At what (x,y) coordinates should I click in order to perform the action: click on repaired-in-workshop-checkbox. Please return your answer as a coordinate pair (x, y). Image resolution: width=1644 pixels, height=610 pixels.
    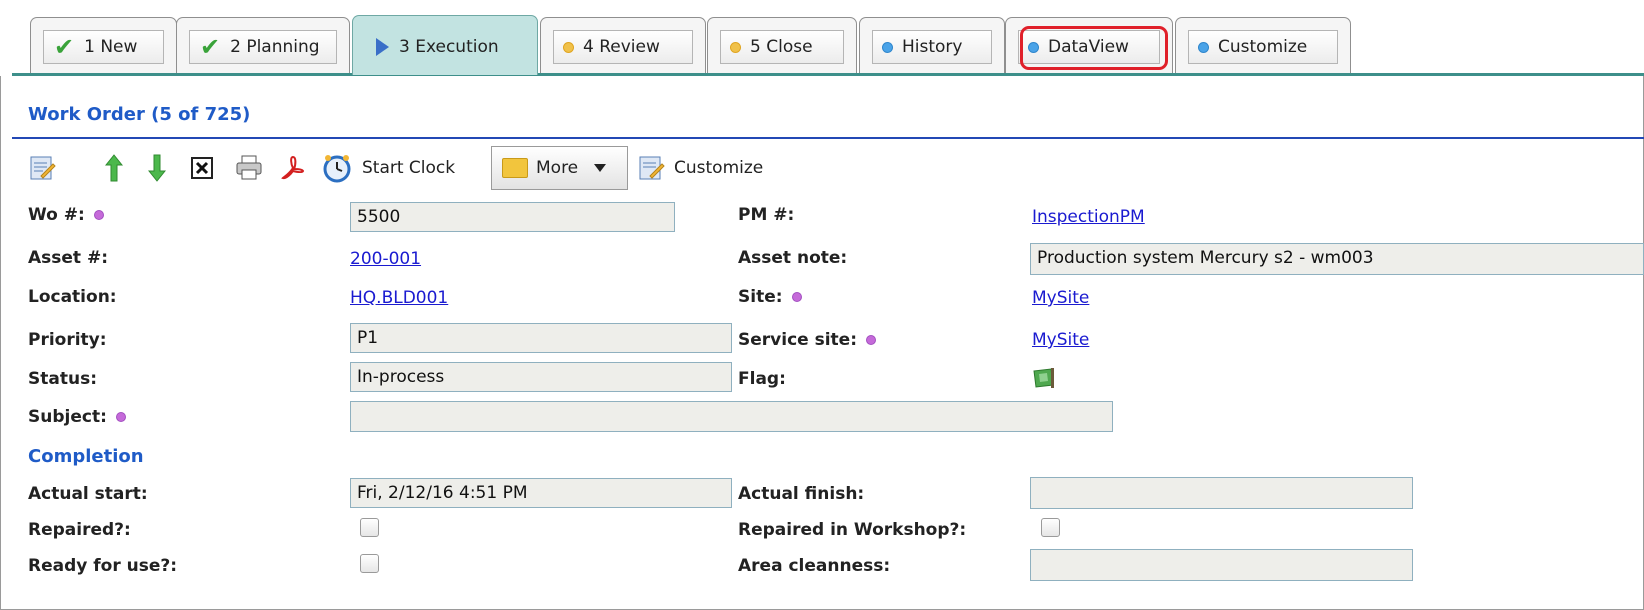
    Looking at the image, I should click on (1050, 527).